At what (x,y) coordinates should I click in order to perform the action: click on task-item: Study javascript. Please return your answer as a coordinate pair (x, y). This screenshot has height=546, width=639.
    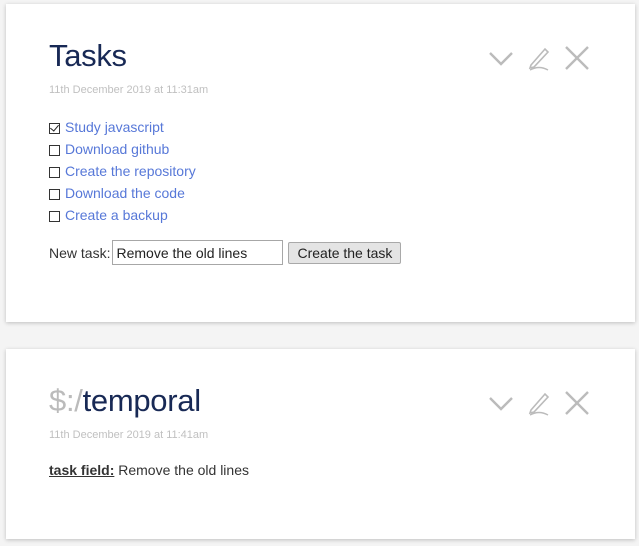
    Looking at the image, I should click on (122, 127).